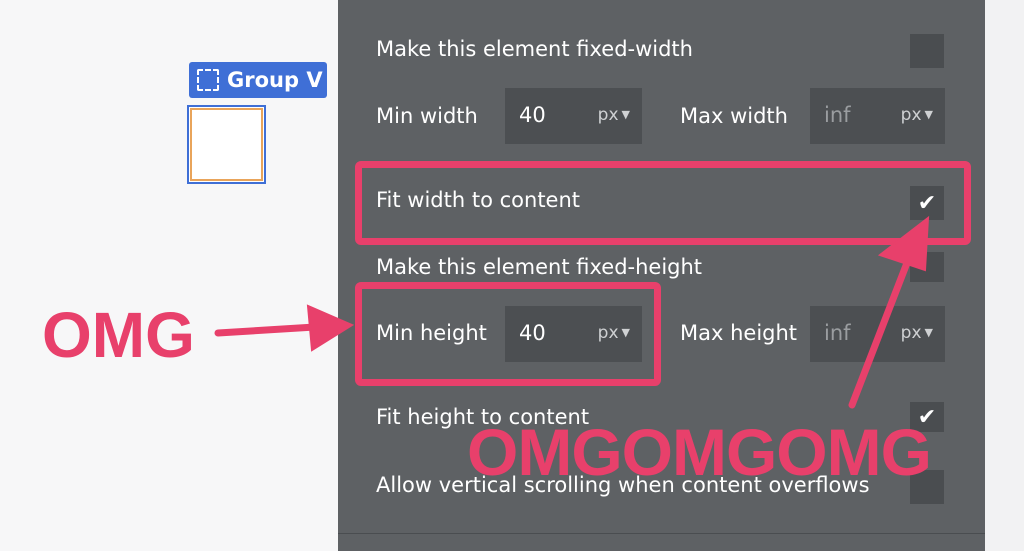  What do you see at coordinates (882, 327) in the screenshot?
I see `arrow-right-line` at bounding box center [882, 327].